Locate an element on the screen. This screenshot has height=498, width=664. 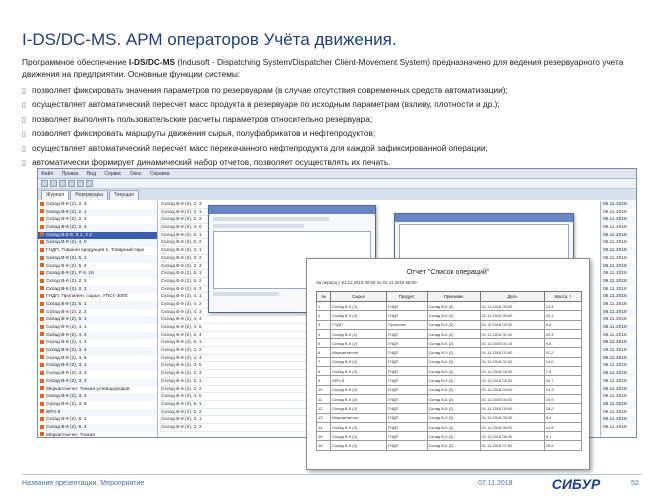
report-cell: Склад В-9 (2) is located at coordinates (358, 315).